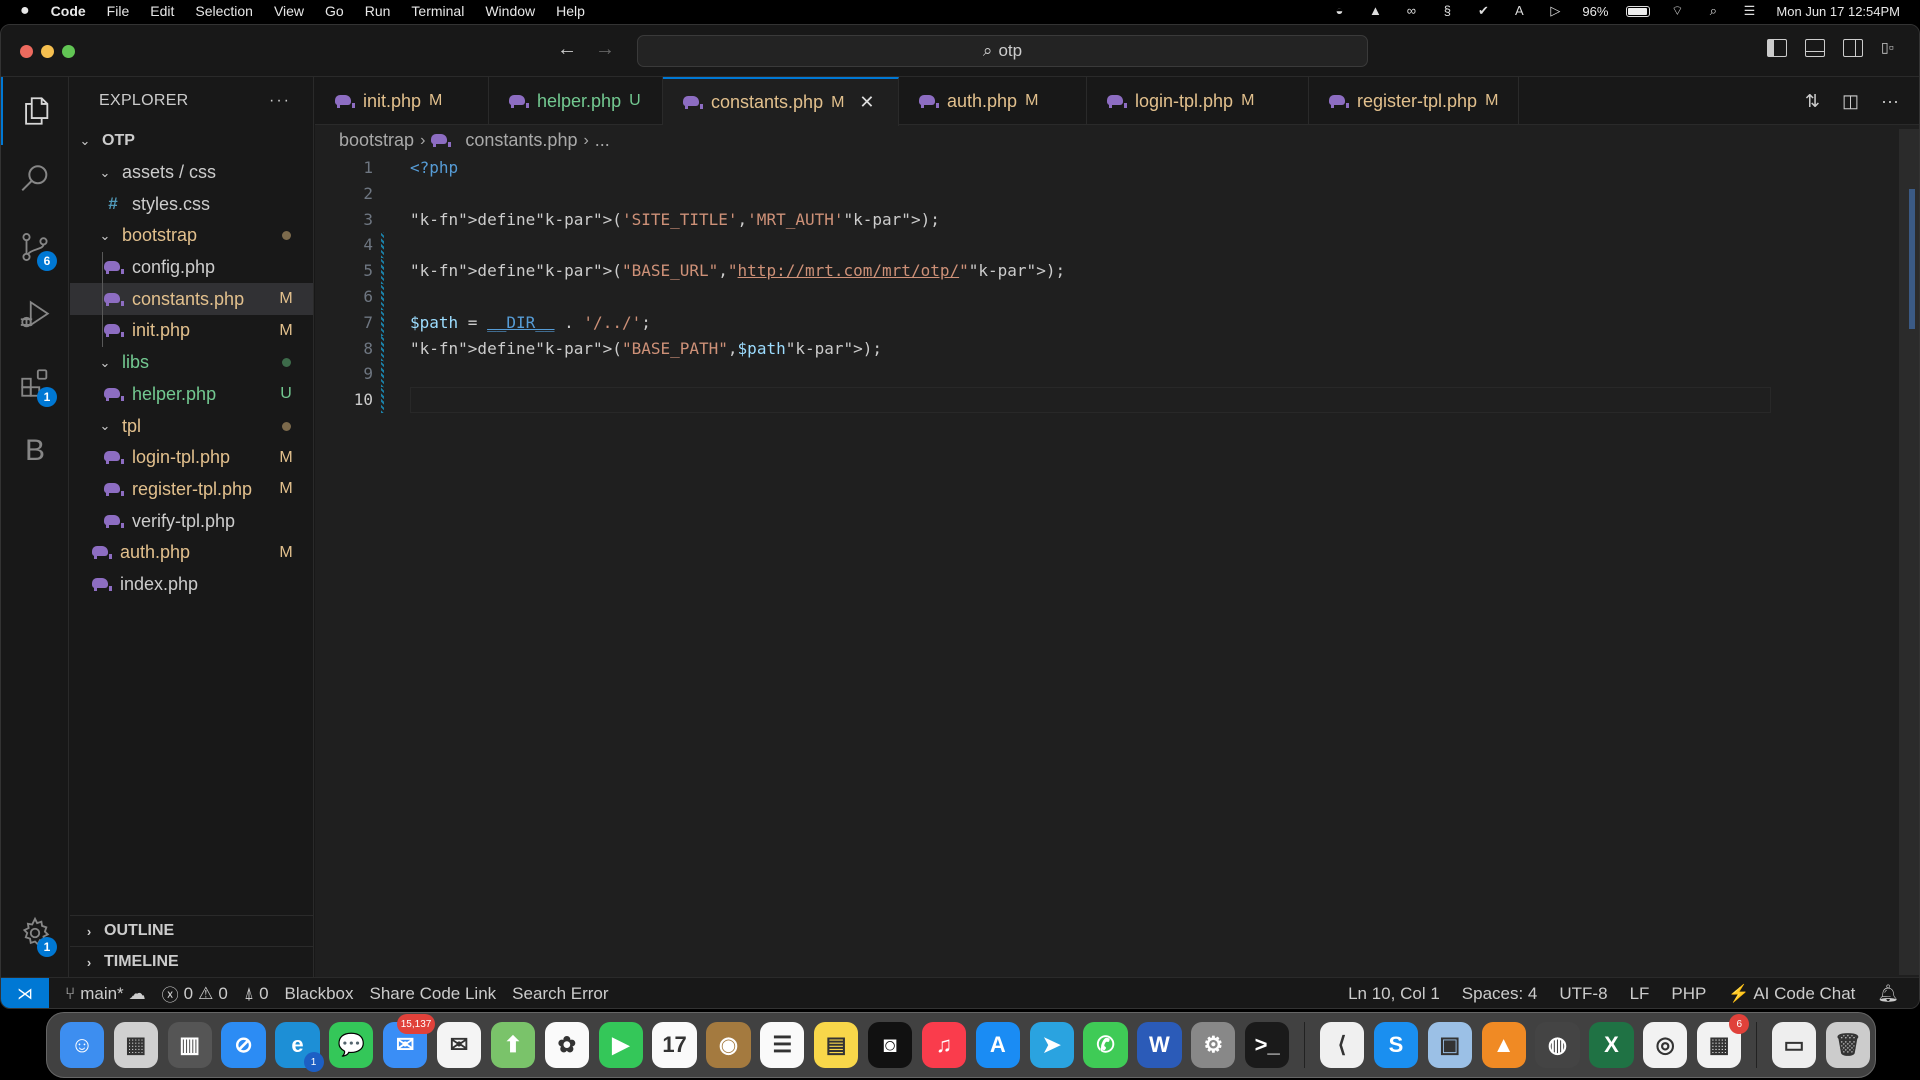 This screenshot has width=1920, height=1080. Describe the element at coordinates (191, 141) in the screenshot. I see `tree-root-otp: ⌄ OTP` at that location.